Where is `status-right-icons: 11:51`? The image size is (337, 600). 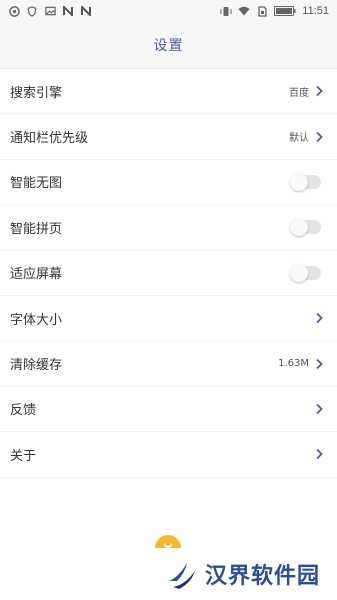 status-right-icons: 11:51 is located at coordinates (274, 11).